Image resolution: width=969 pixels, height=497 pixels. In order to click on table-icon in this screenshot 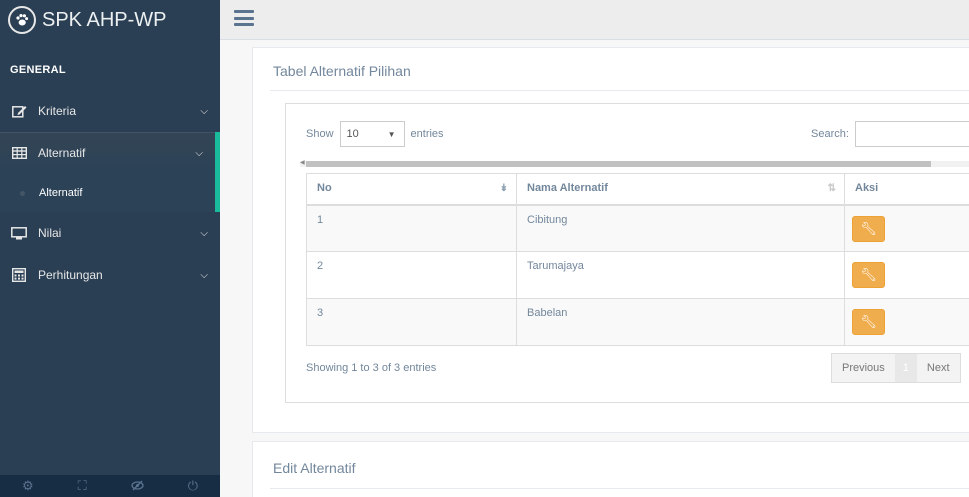, I will do `click(19, 153)`.